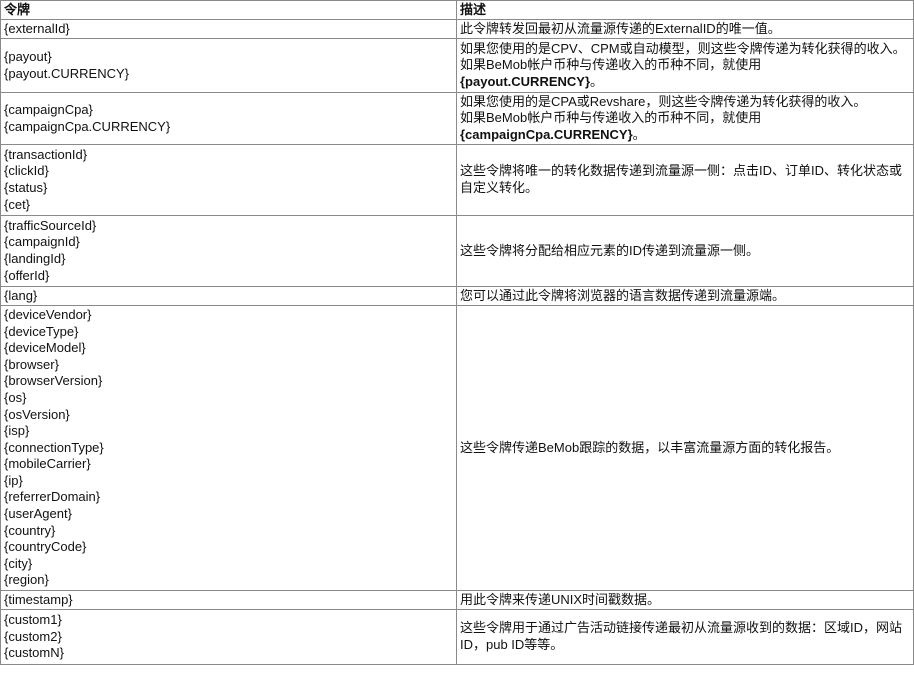  Describe the element at coordinates (27, 275) in the screenshot. I see `token-name: {offerId}` at that location.